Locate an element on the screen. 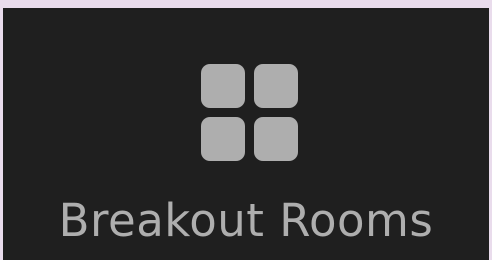 The width and height of the screenshot is (492, 260). breakout-rooms-grid-icon is located at coordinates (249, 112).